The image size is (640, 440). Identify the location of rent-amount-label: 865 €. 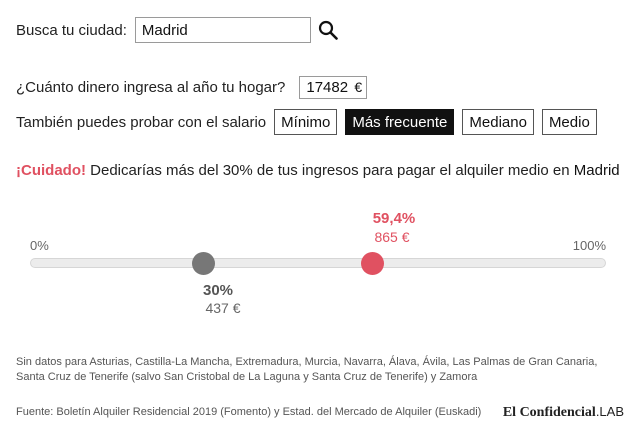
(392, 237).